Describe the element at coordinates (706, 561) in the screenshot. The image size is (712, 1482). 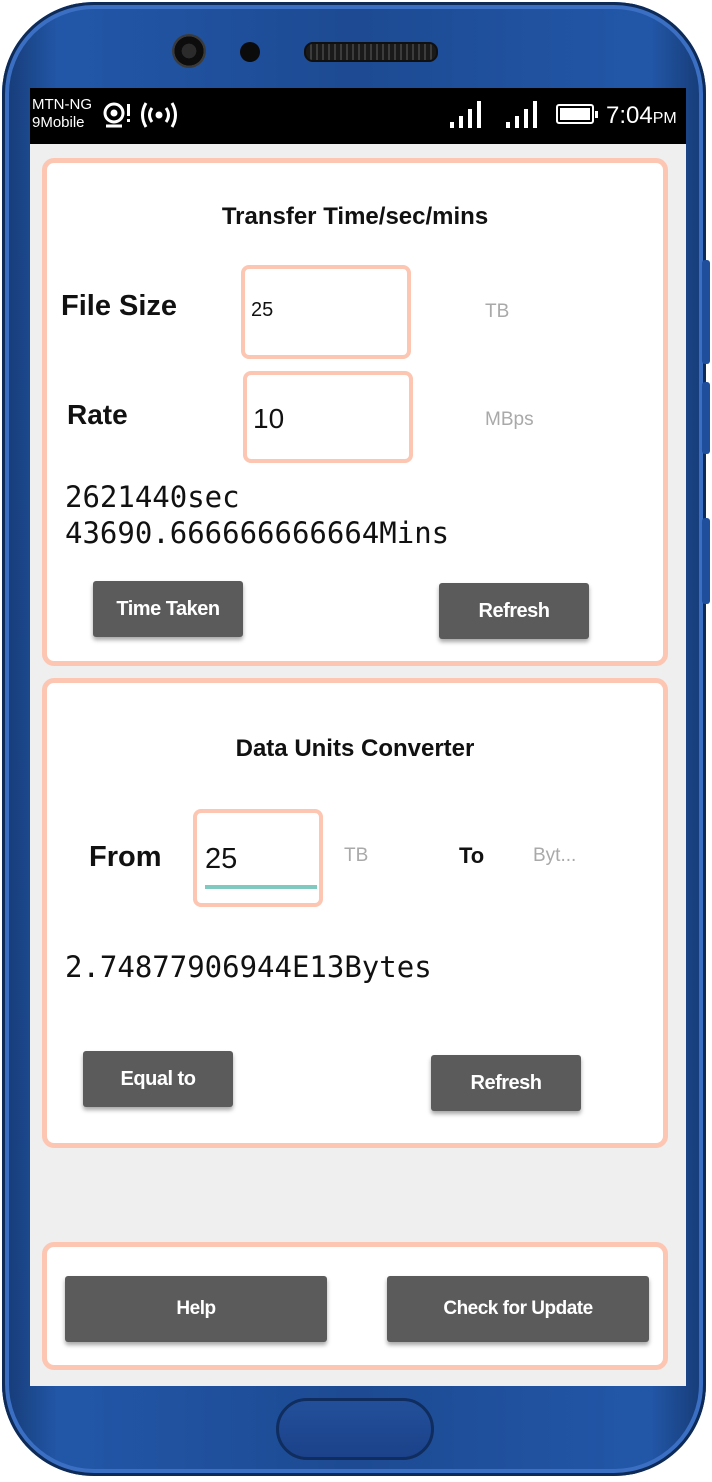
I see `power-button` at that location.